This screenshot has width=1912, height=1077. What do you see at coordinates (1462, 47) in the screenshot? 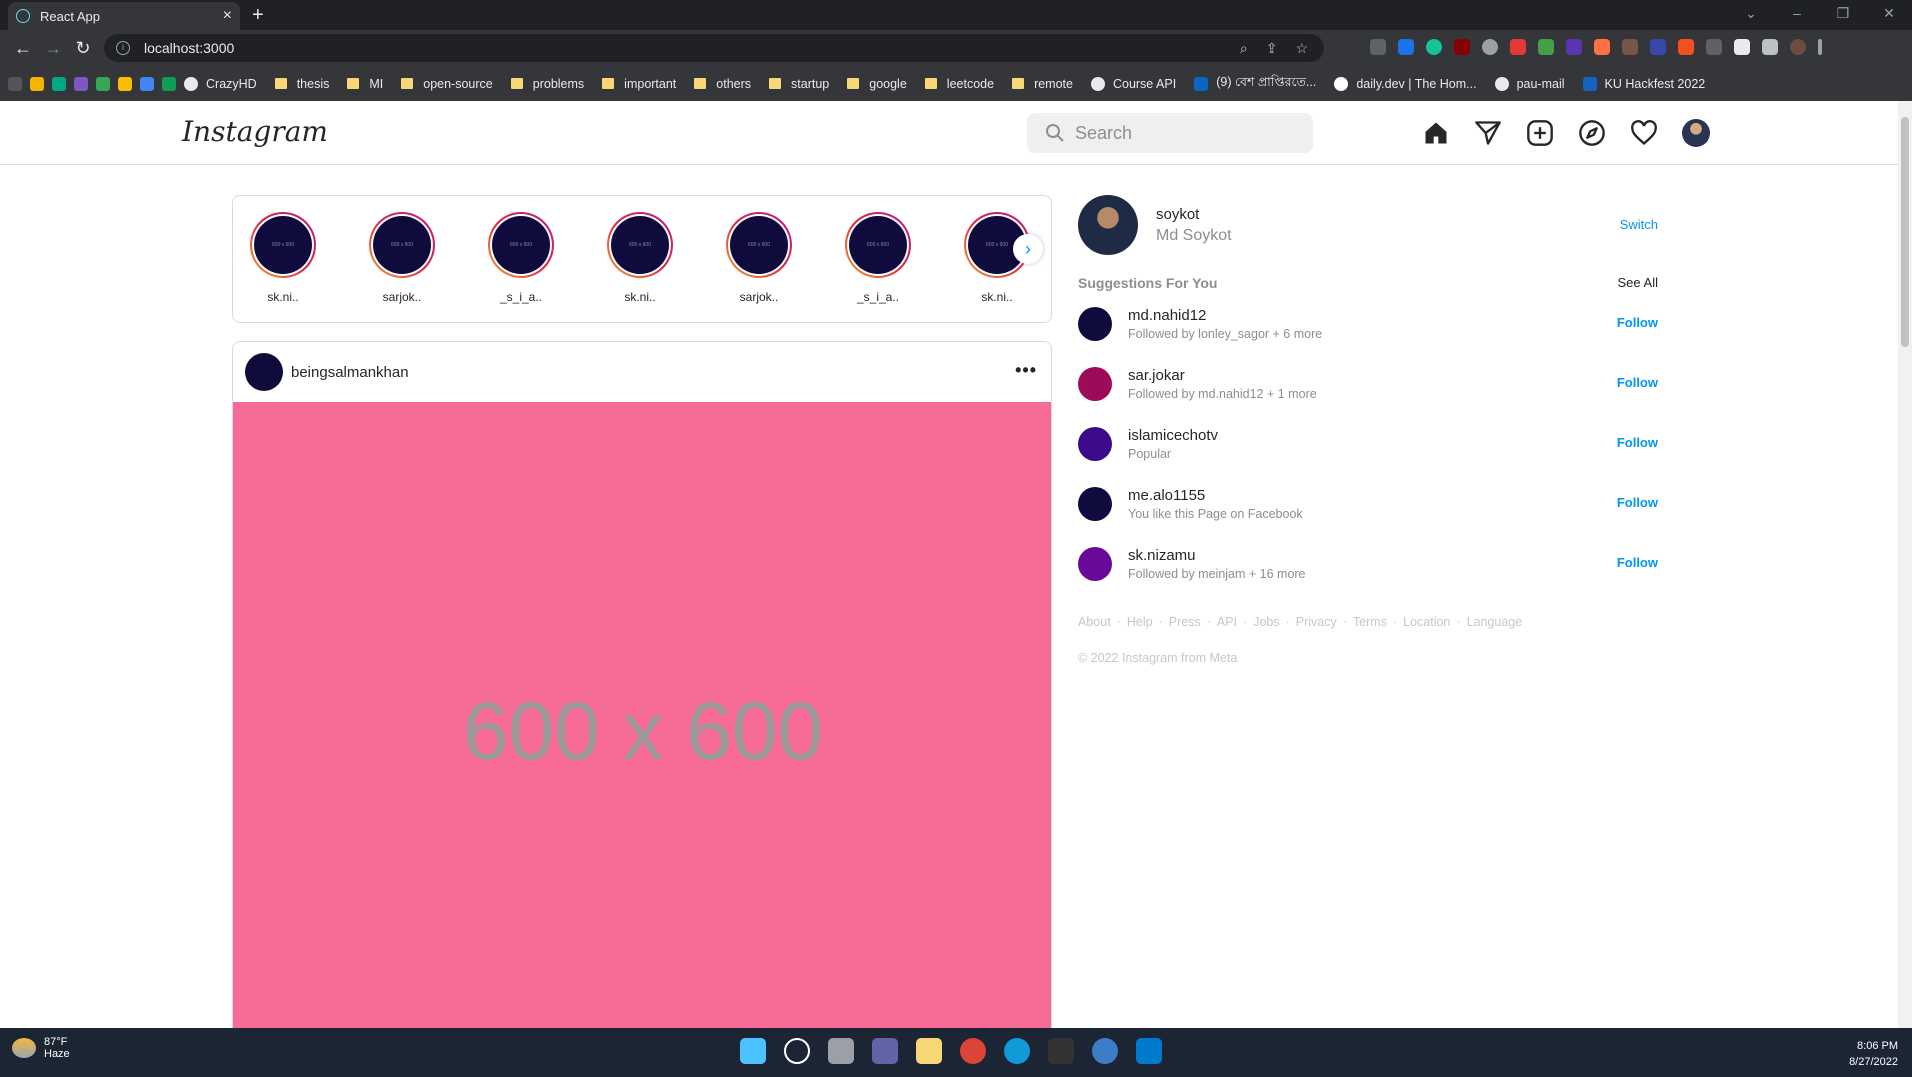
I see `ublock-icon` at bounding box center [1462, 47].